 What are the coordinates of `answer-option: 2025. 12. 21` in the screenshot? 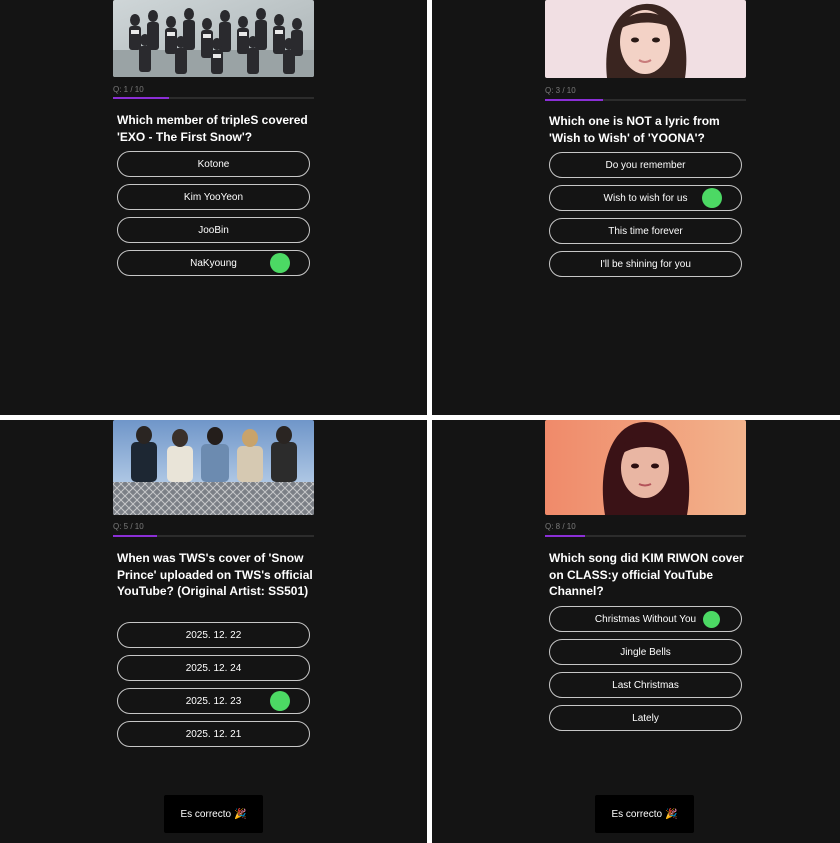 It's located at (213, 734).